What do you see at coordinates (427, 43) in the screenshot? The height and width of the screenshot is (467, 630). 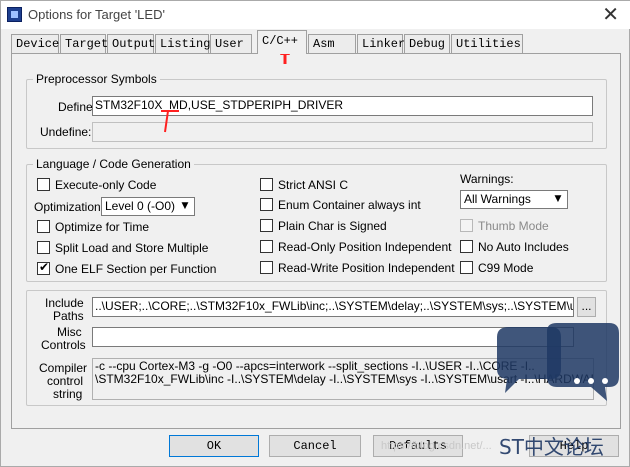 I see `tab-debug: Debug` at bounding box center [427, 43].